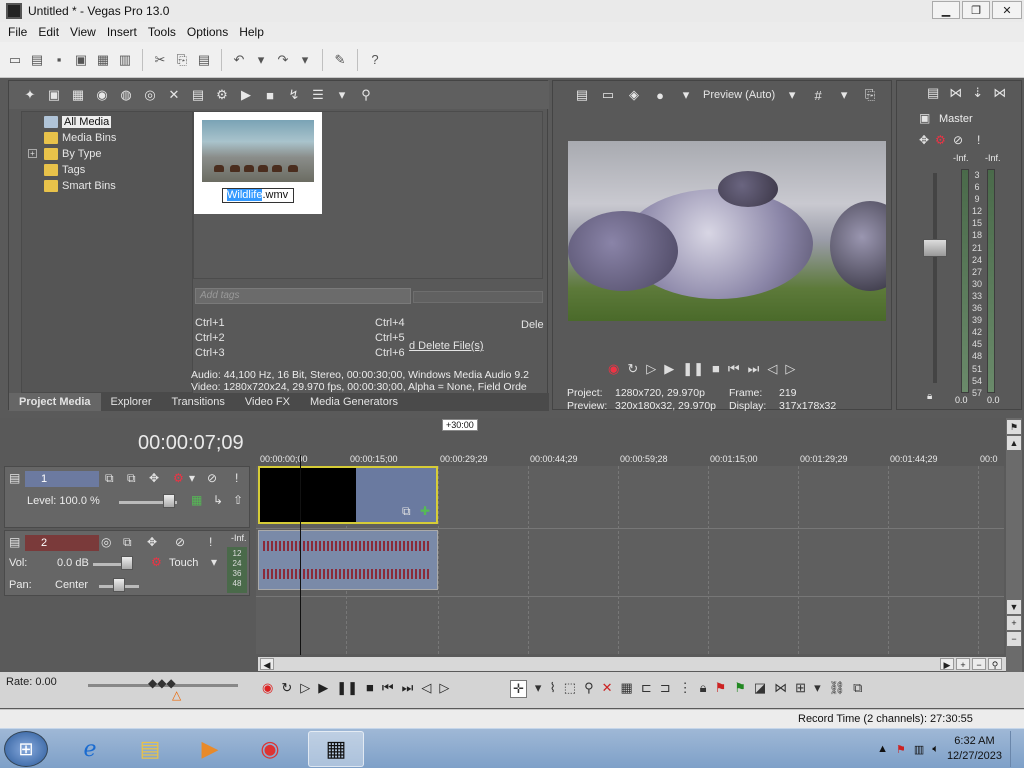  I want to click on track-minimize-icon: ▤, so click(14, 542).